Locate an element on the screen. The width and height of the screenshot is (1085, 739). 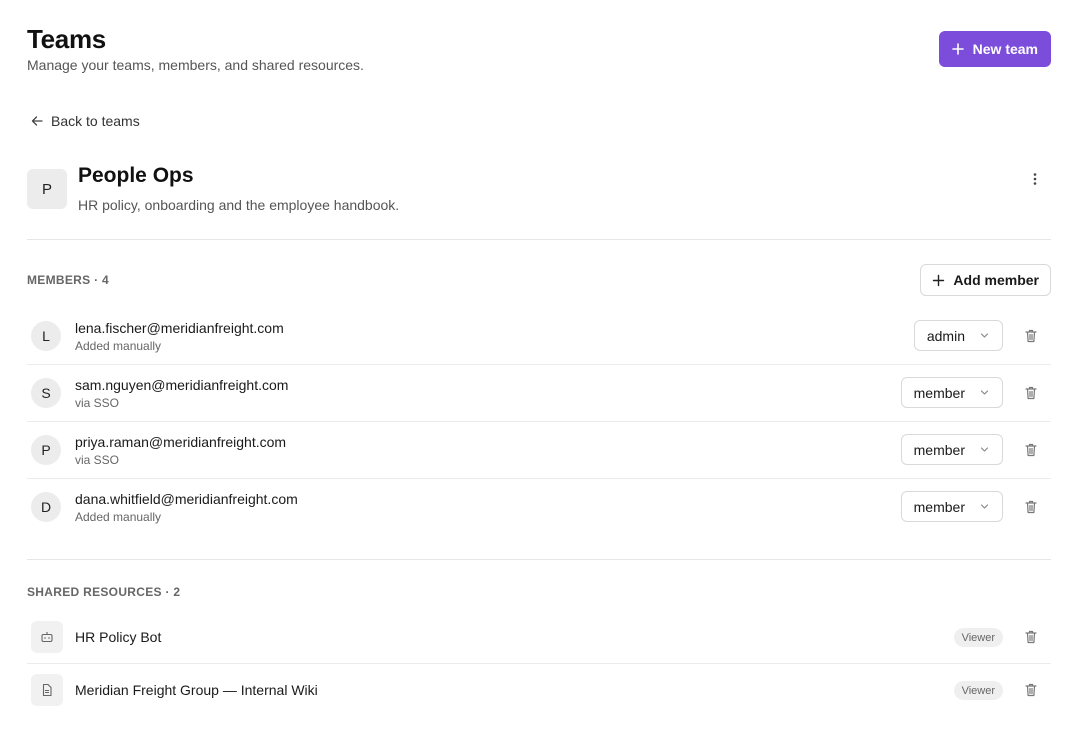
role-select: admin is located at coordinates (958, 335).